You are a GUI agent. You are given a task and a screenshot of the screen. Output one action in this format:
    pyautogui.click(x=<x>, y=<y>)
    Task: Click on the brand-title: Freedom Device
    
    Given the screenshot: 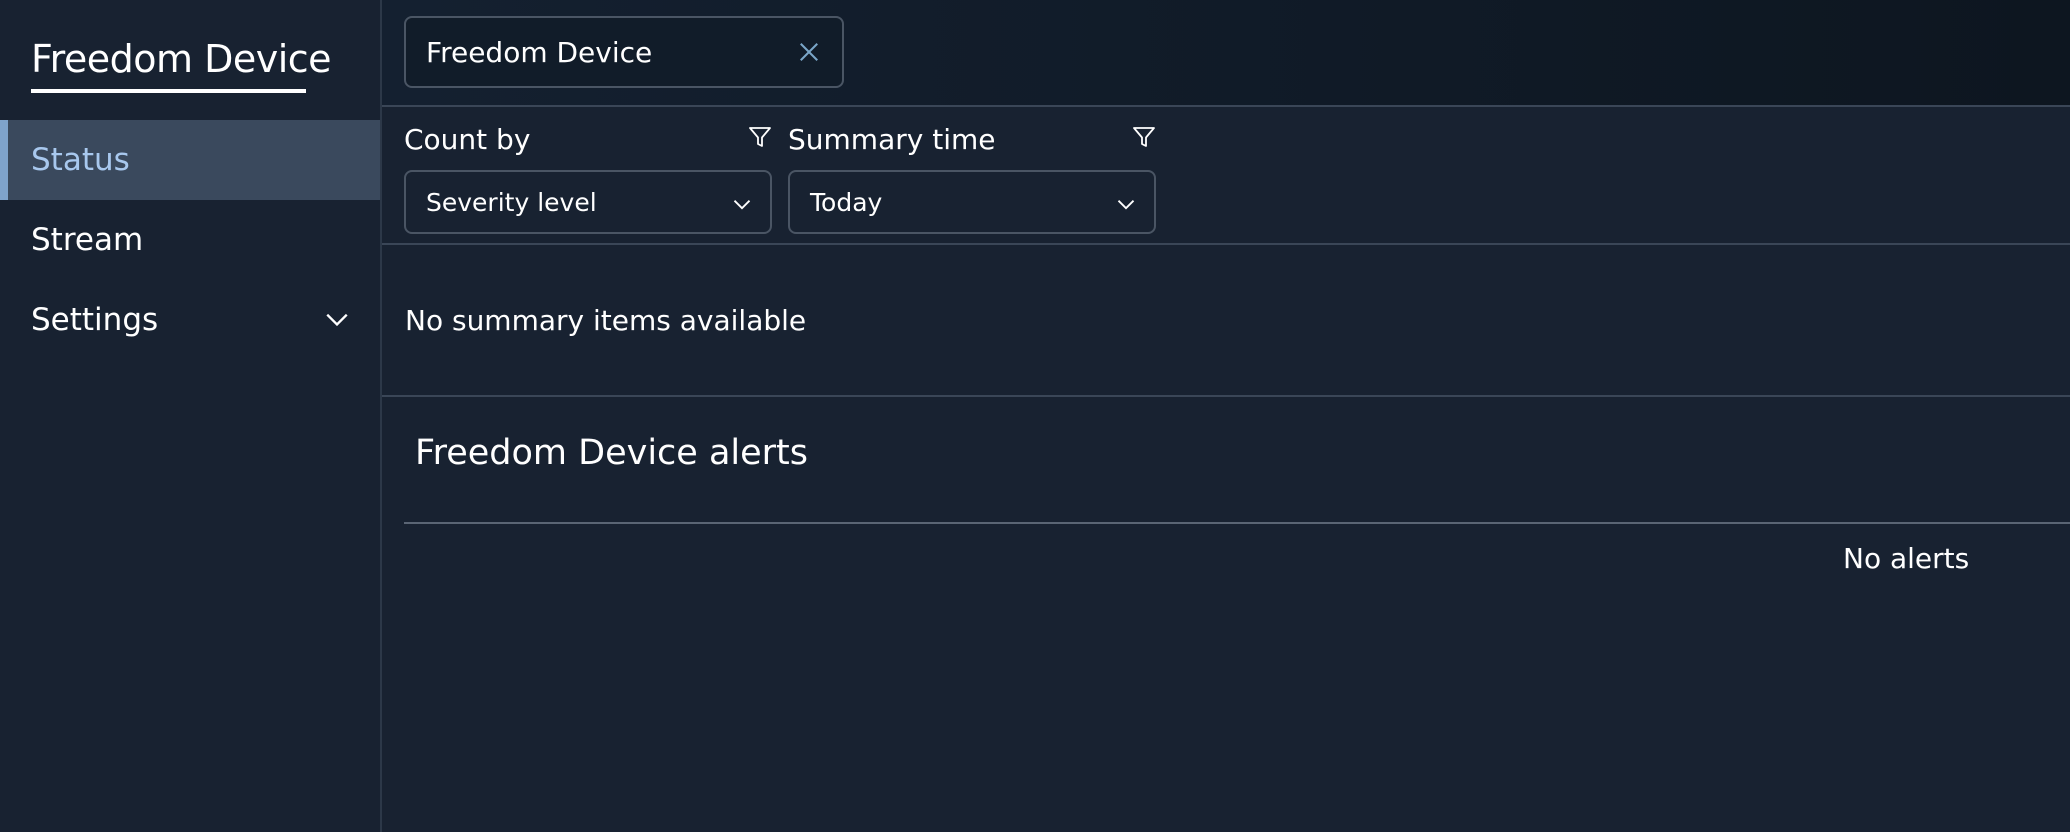 What is the action you would take?
    pyautogui.click(x=181, y=59)
    